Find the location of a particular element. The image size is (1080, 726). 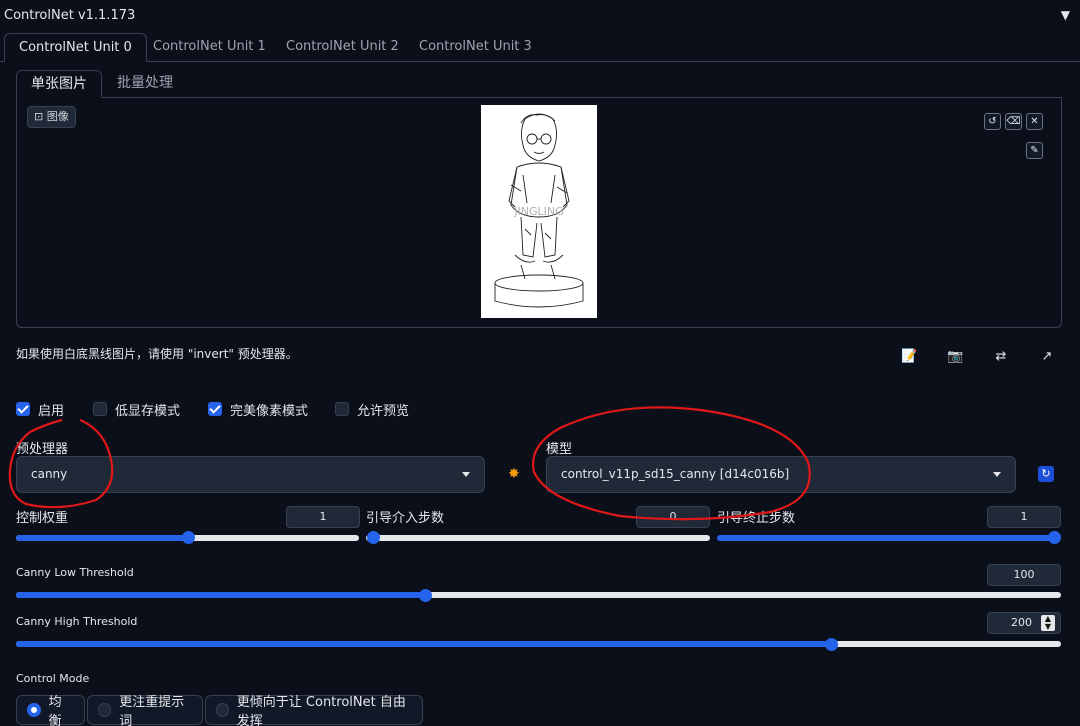

annotation-overlay is located at coordinates (409, 463).